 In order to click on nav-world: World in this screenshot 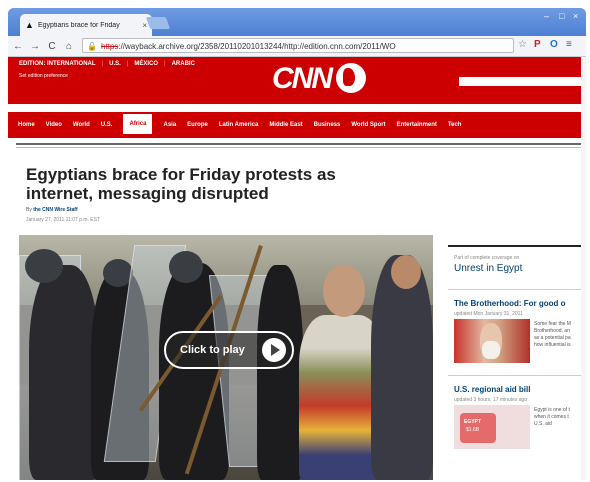, I will do `click(81, 125)`.